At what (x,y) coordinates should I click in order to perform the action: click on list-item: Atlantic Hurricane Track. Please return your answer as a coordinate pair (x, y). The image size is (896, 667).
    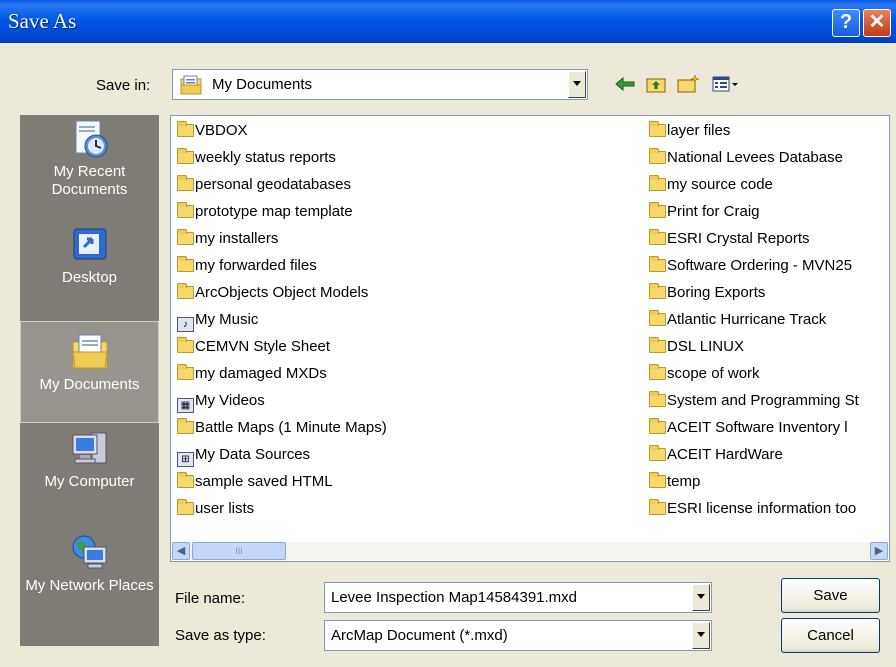
    Looking at the image, I should click on (737, 320).